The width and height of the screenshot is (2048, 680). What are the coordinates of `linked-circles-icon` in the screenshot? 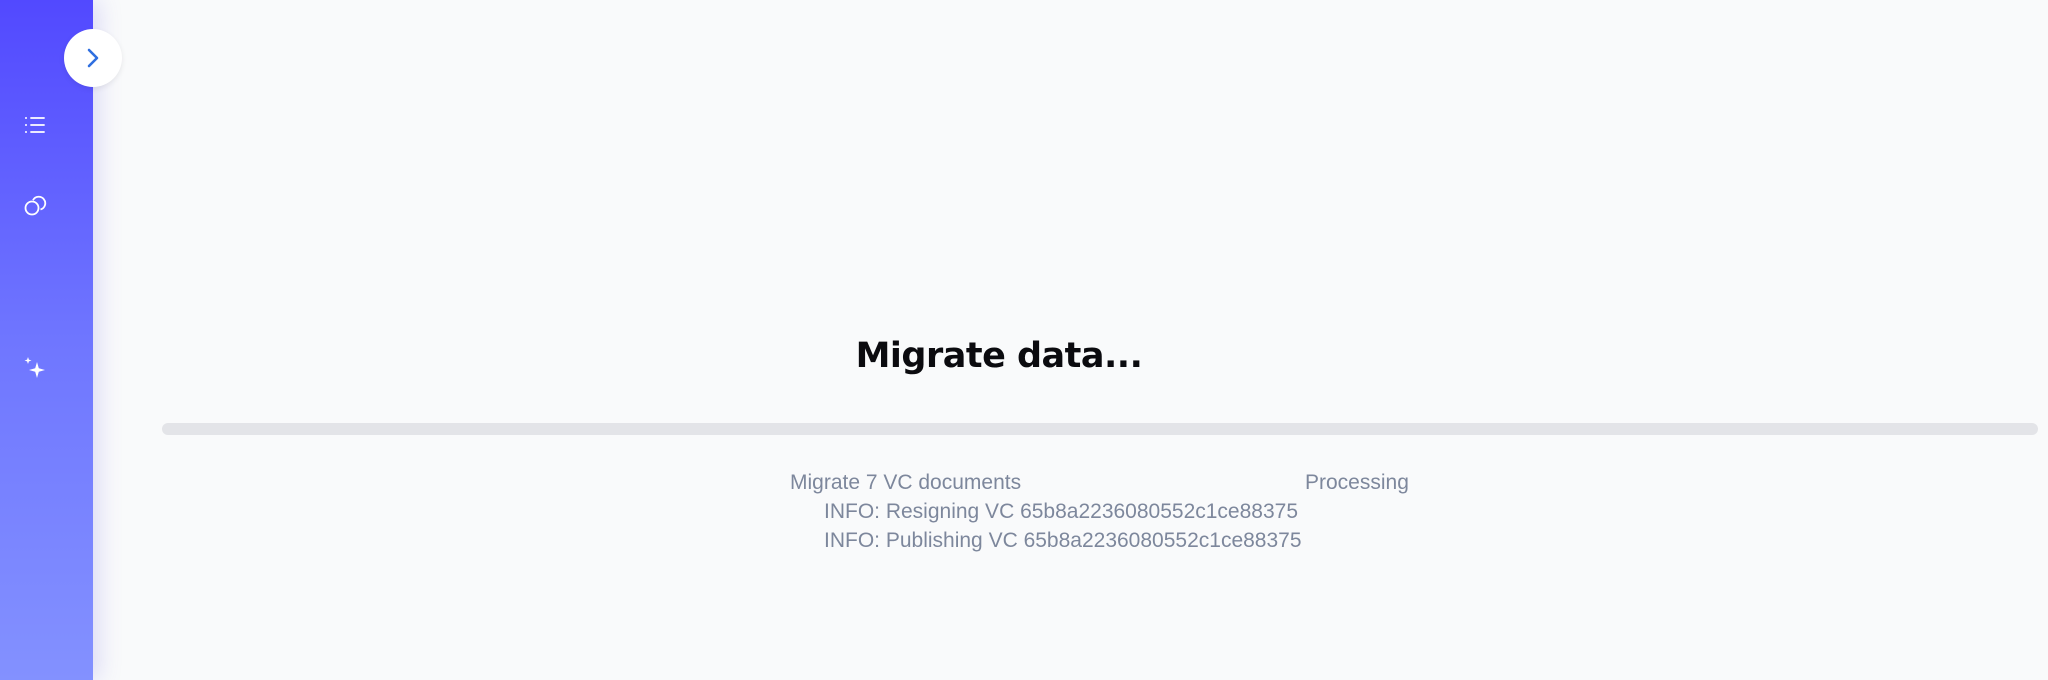 It's located at (35, 205).